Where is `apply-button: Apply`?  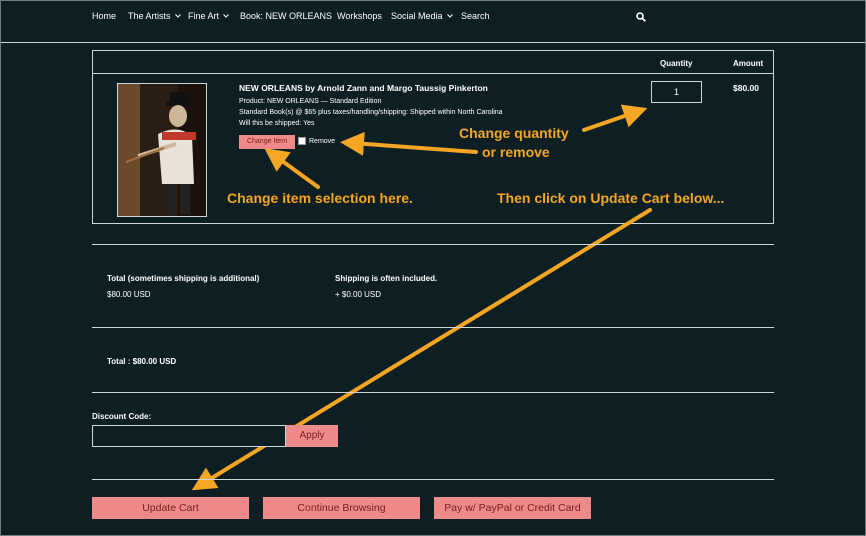
apply-button: Apply is located at coordinates (312, 436).